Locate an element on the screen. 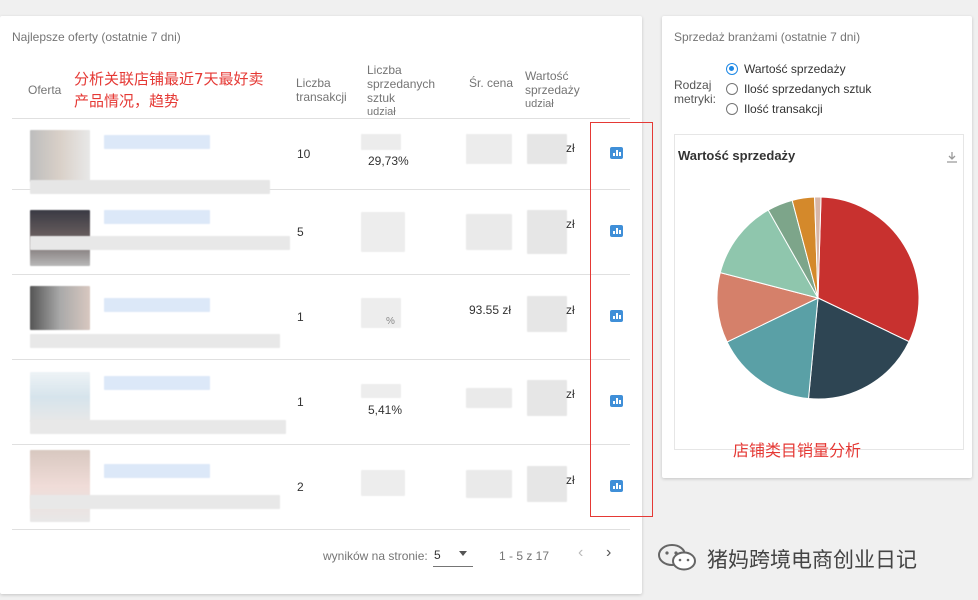 The width and height of the screenshot is (978, 600). units-share-value: % is located at coordinates (390, 321).